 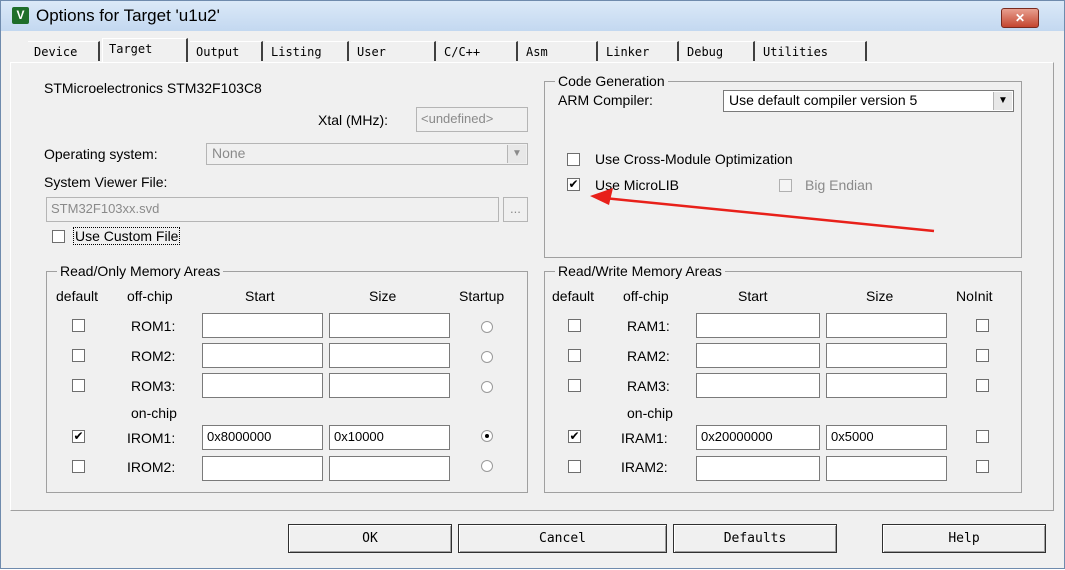 What do you see at coordinates (370, 538) in the screenshot?
I see `ok-button: OK` at bounding box center [370, 538].